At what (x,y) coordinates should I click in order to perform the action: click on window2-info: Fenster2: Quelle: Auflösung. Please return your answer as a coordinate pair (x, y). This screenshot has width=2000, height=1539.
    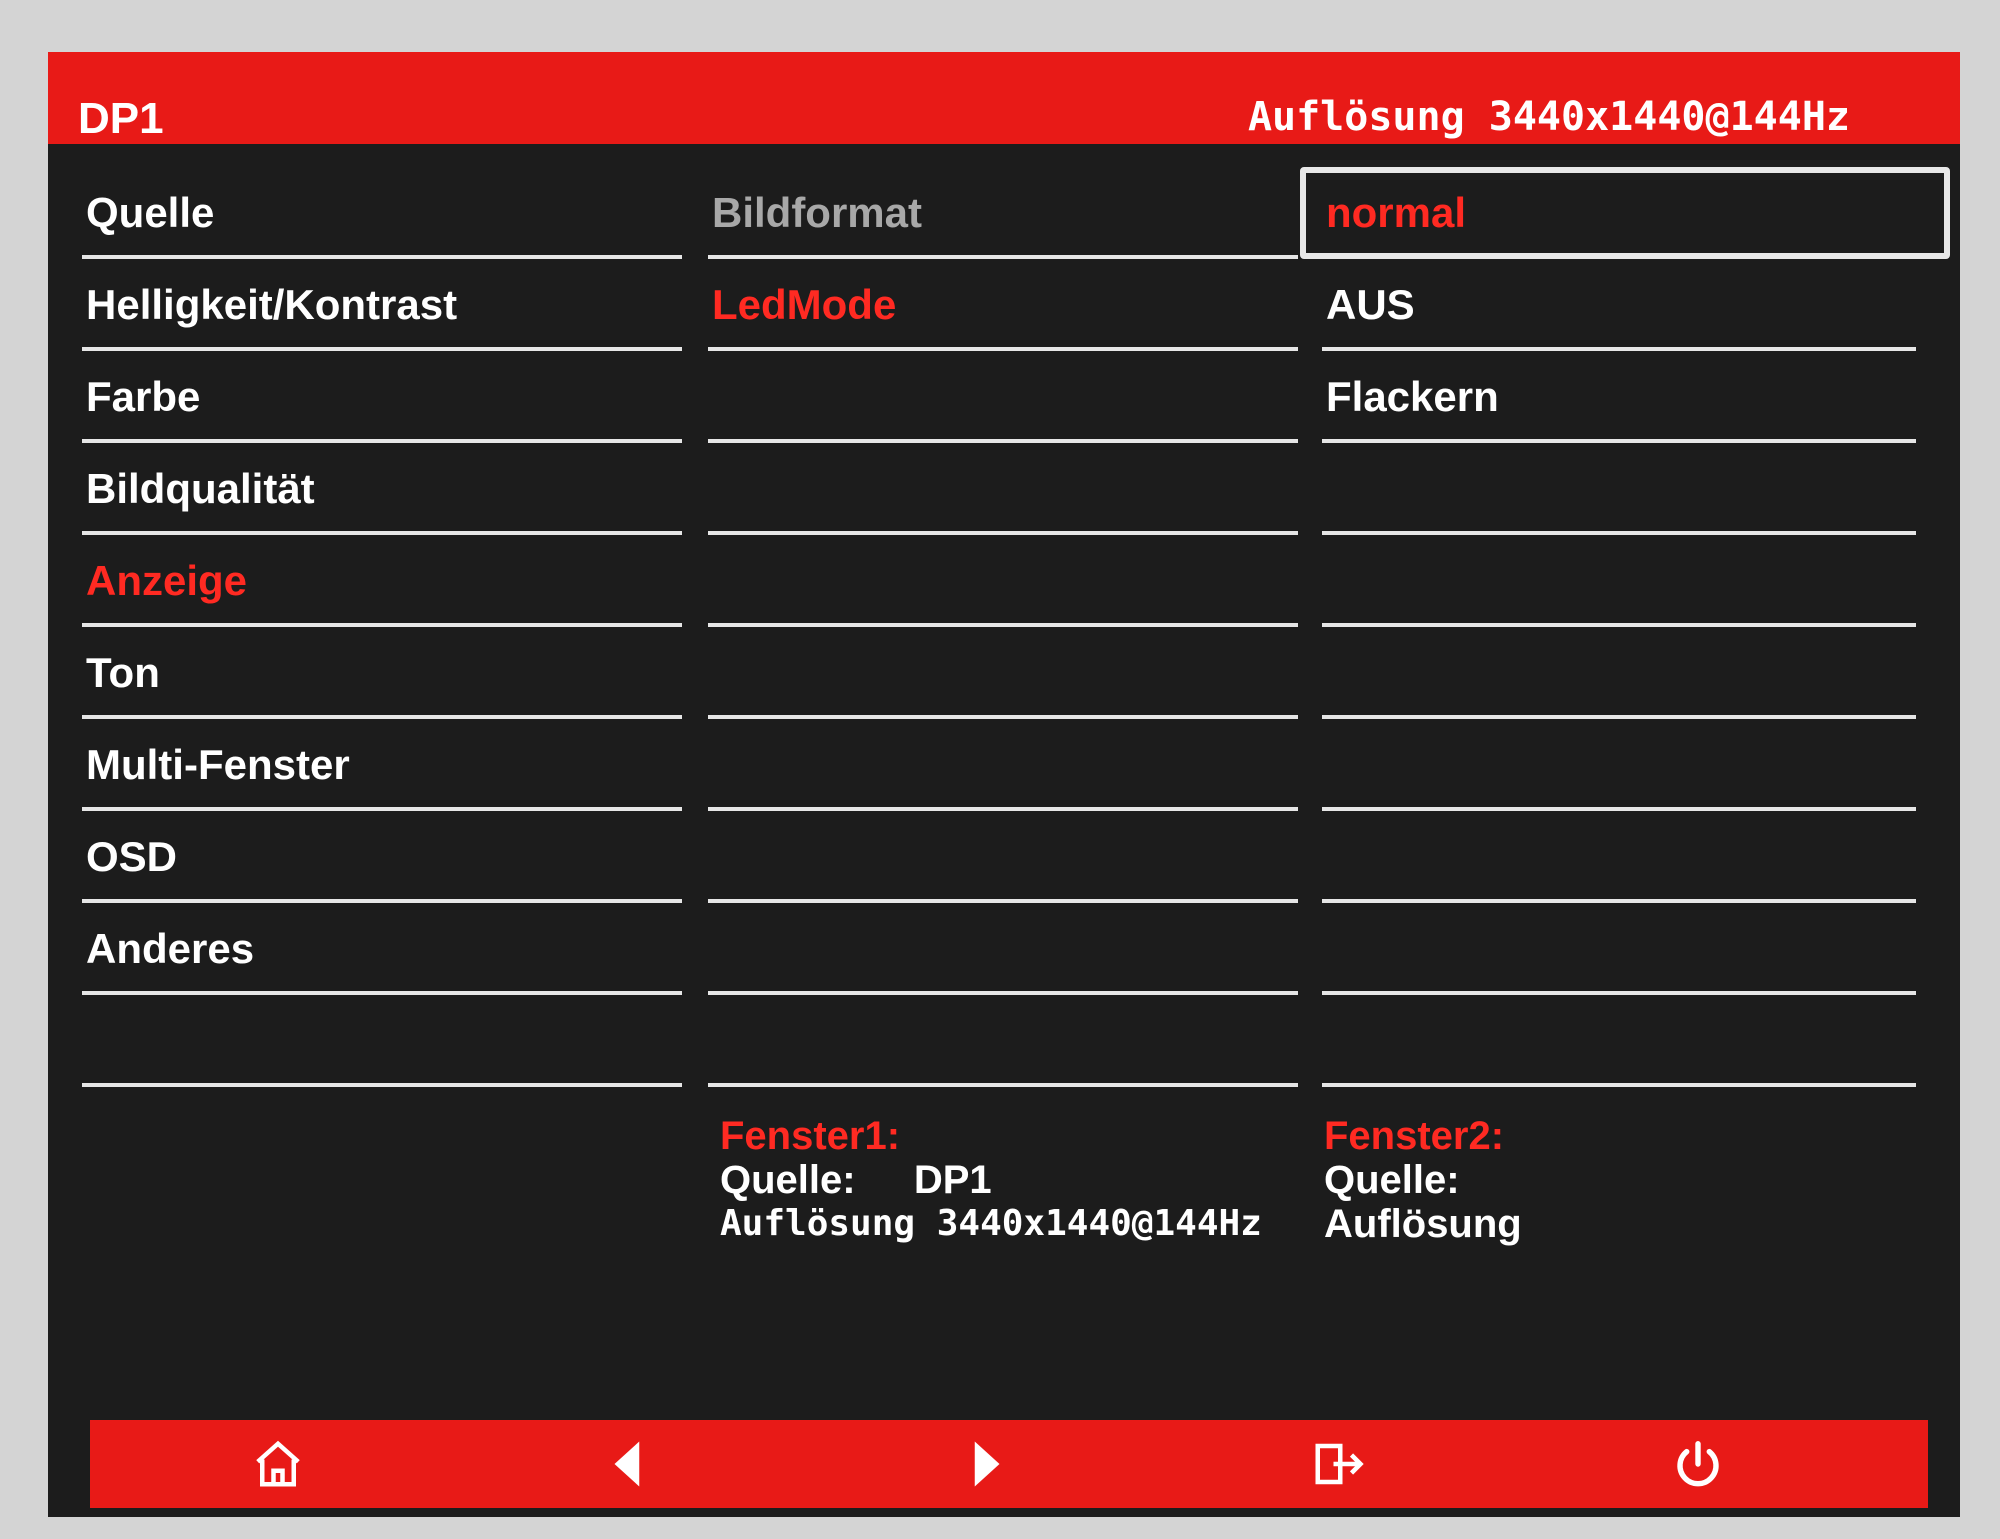
    Looking at the image, I should click on (1423, 1180).